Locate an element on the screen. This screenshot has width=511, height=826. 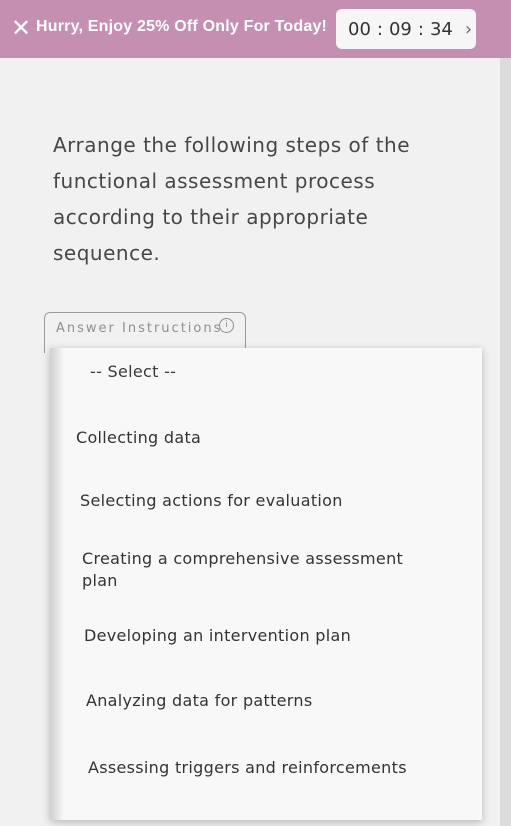
dropdown-option-analyzing-data: Analyzing data for patterns is located at coordinates (199, 700).